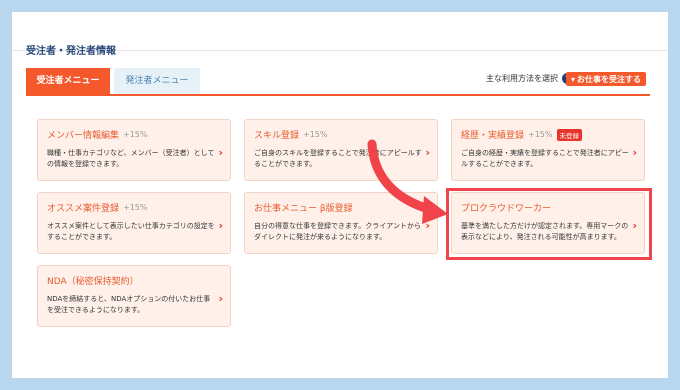 Image resolution: width=680 pixels, height=390 pixels. I want to click on howto-link: 主な利用方法を選択 ?, so click(529, 78).